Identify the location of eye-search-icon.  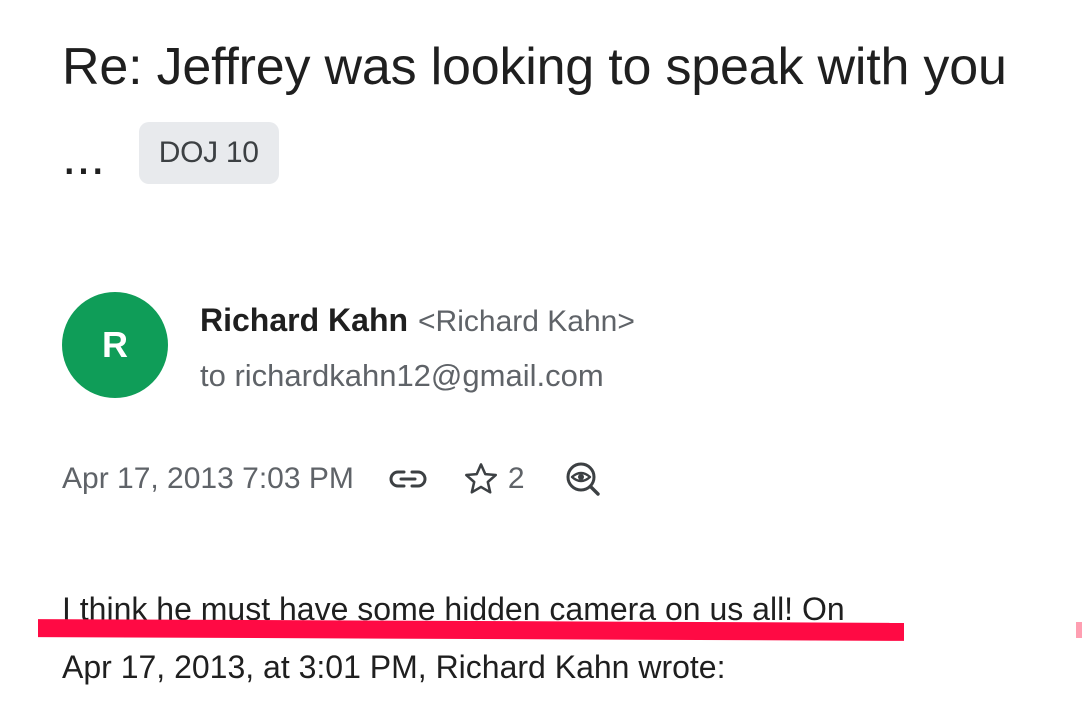
(583, 479).